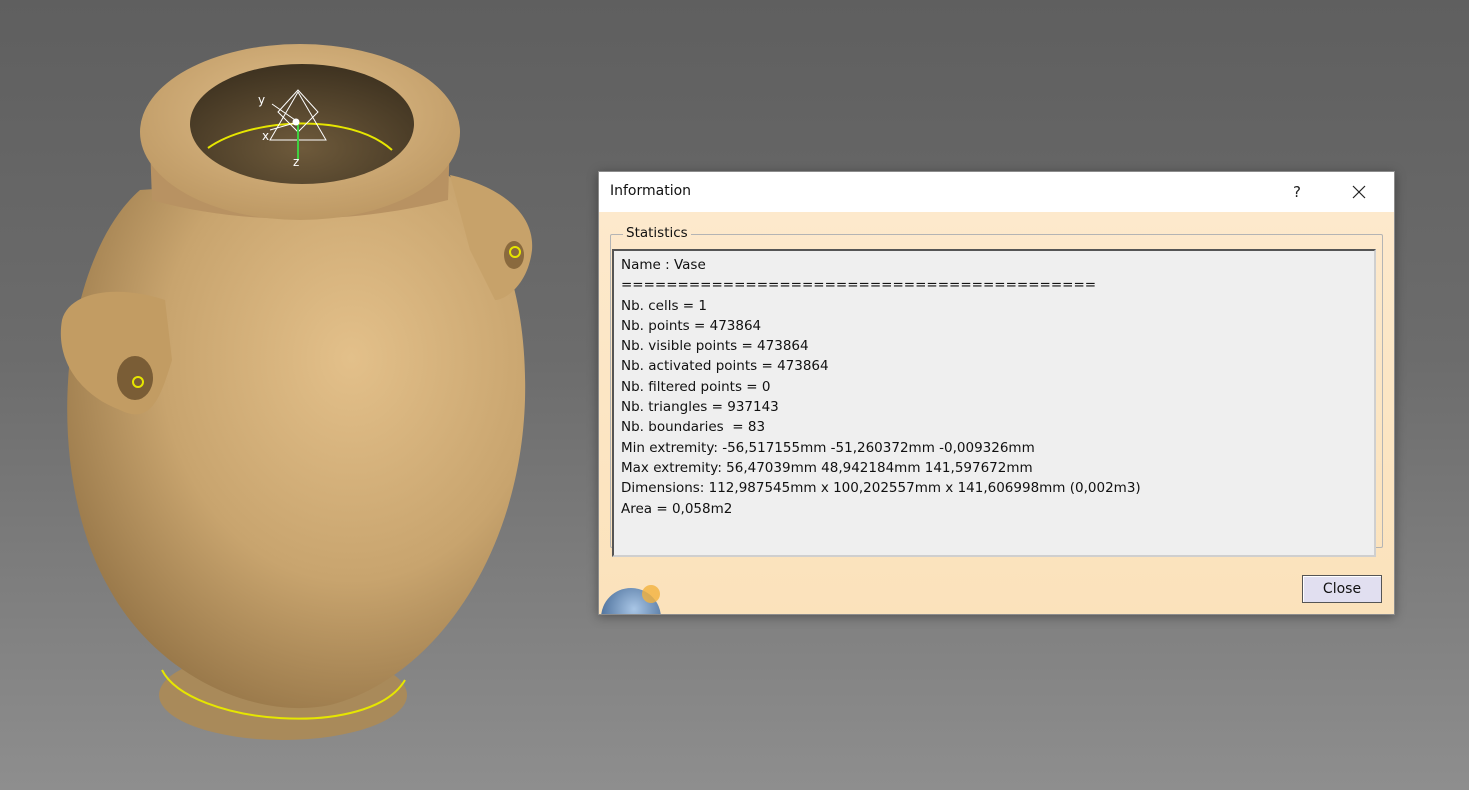 The image size is (1469, 790). I want to click on title-bar: Information ?, so click(996, 192).